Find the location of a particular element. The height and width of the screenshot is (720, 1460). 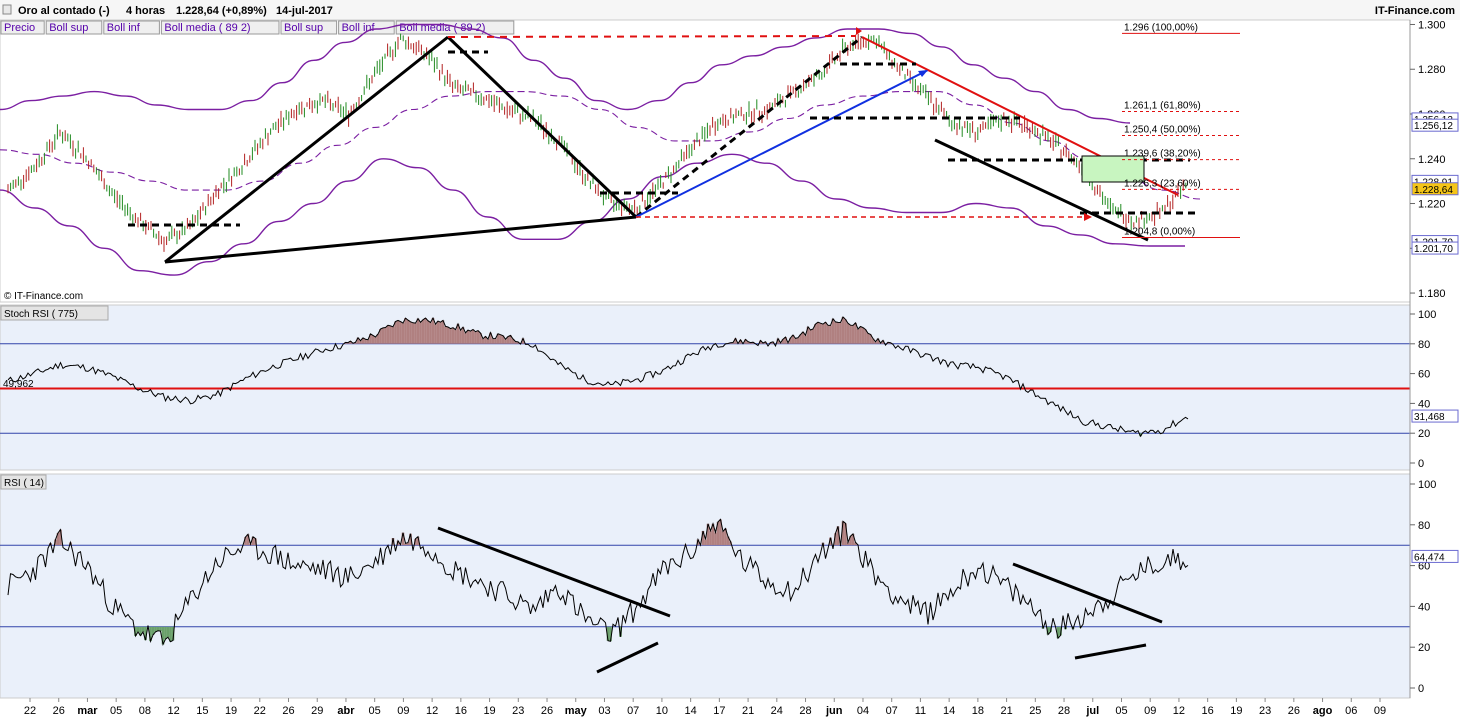

x-tick-label: mar is located at coordinates (87, 711).